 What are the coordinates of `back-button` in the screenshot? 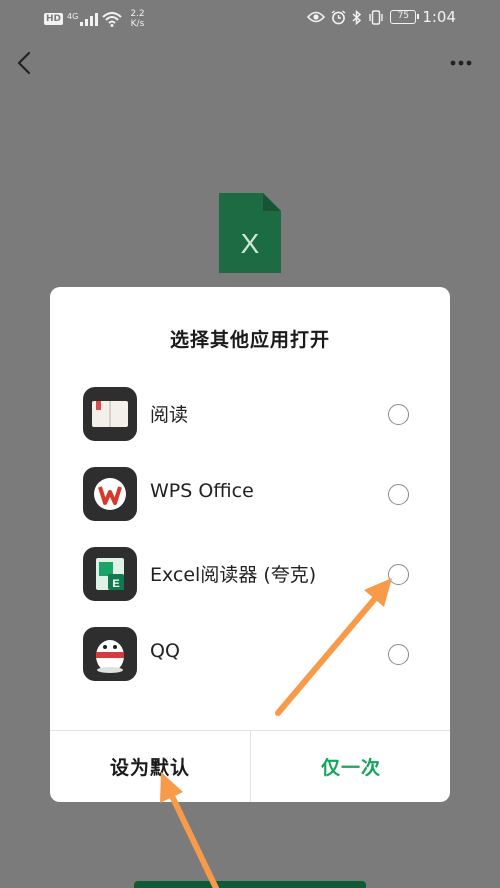 It's located at (26, 63).